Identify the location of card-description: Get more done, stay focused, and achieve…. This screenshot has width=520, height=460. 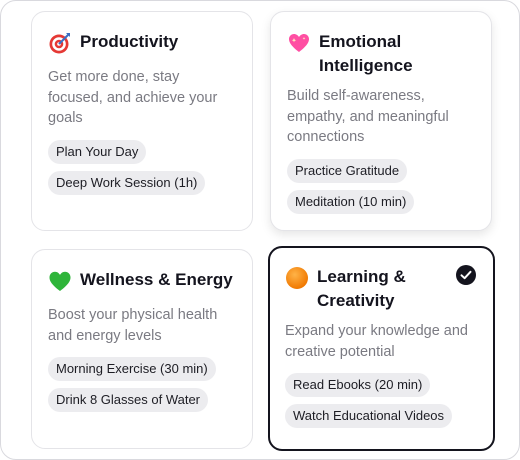
(133, 97).